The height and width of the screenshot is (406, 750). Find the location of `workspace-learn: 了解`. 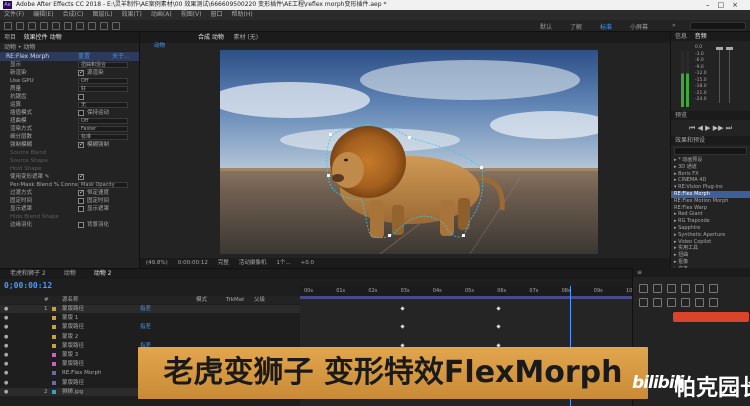

workspace-learn: 了解 is located at coordinates (576, 26).